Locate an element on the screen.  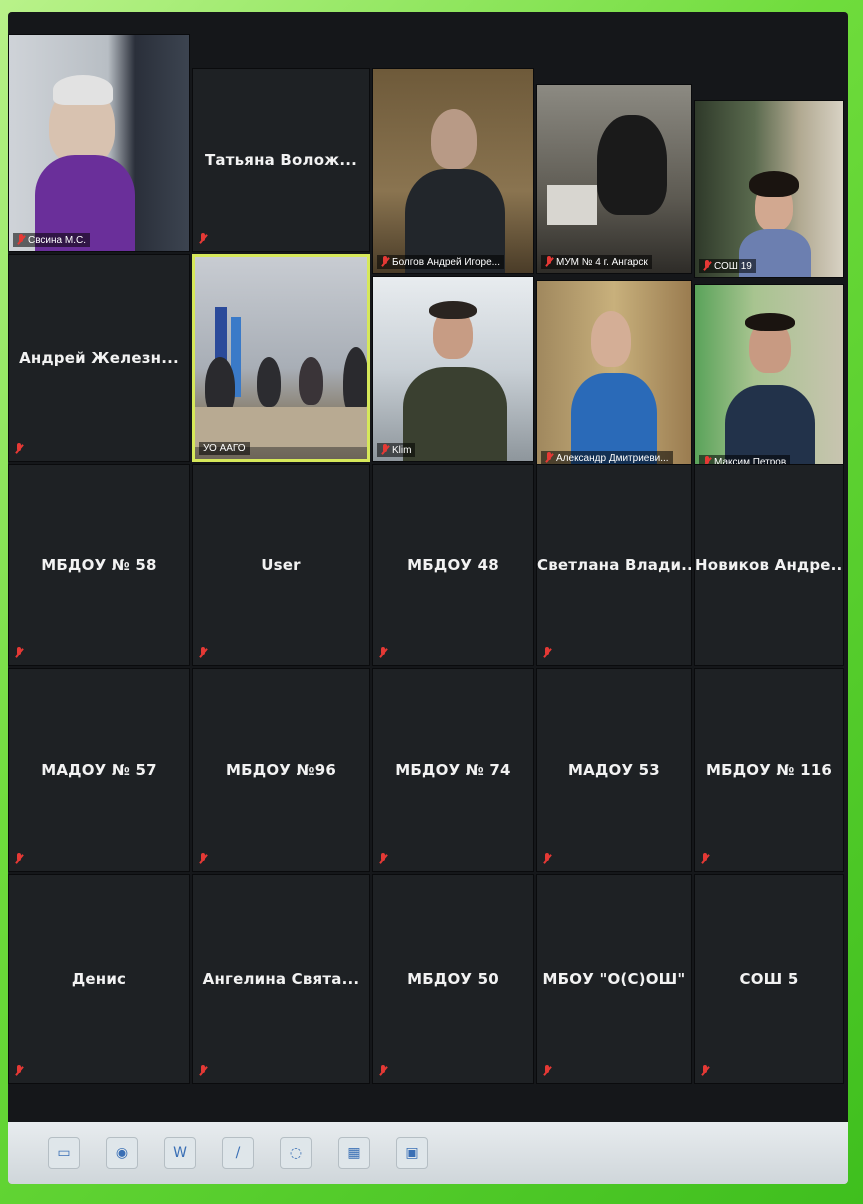
participant-name: СОШ 5 is located at coordinates (769, 979).